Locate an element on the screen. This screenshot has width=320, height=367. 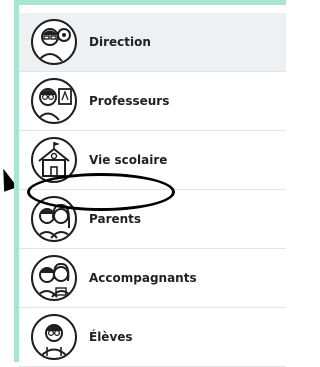
role-item-accompagnants: Accompagnants is located at coordinates (152, 278).